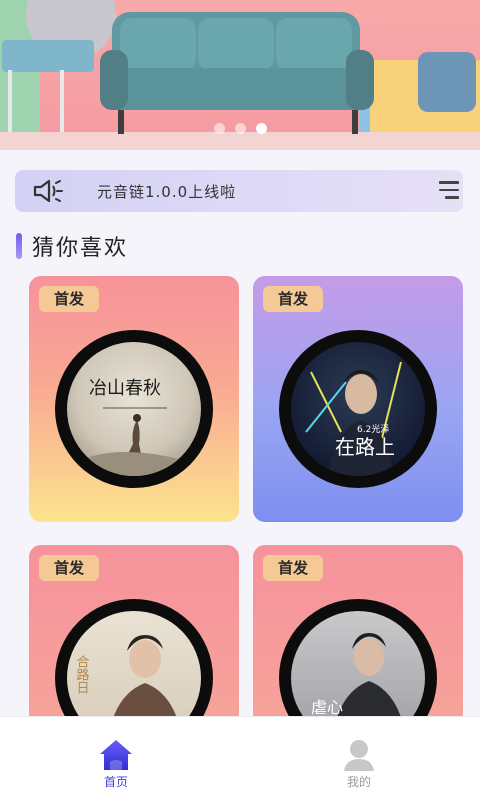  Describe the element at coordinates (236, 89) in the screenshot. I see `banner-sofa-seat` at that location.